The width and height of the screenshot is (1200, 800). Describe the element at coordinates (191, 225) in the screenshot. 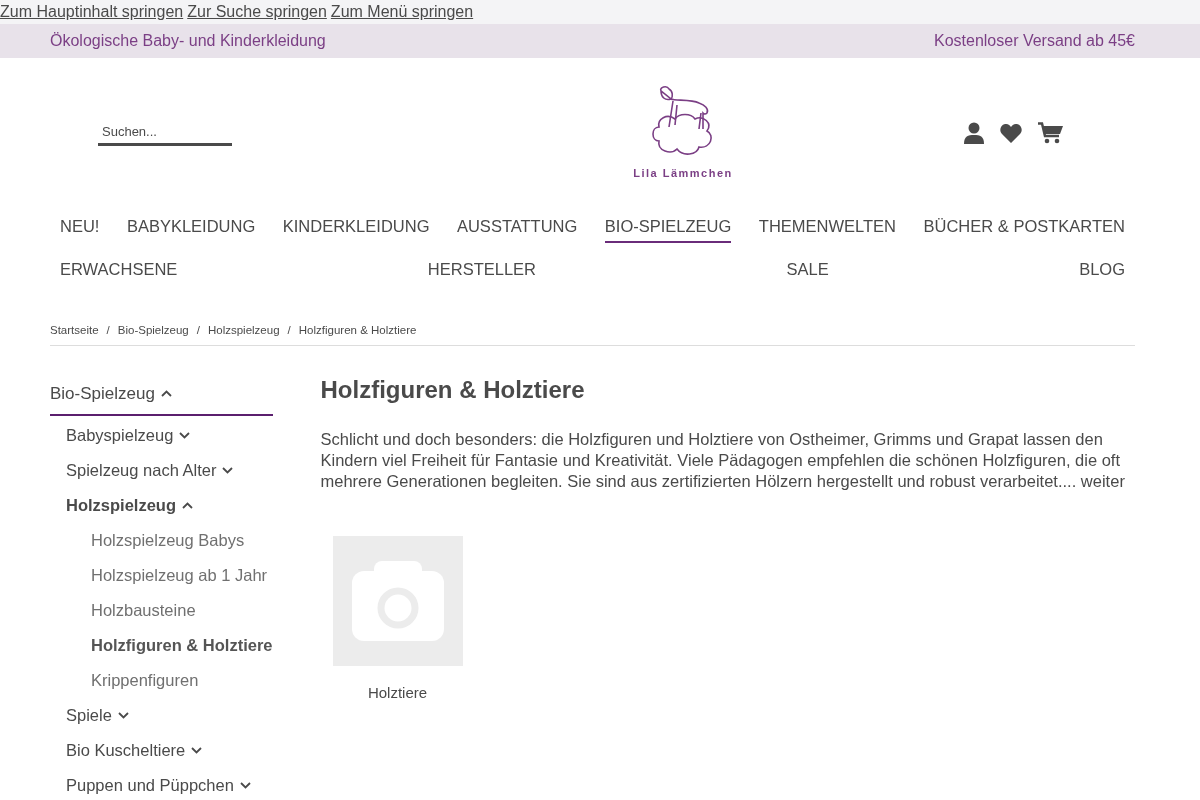

I see `nav-link: BABYKLEIDUNG` at that location.